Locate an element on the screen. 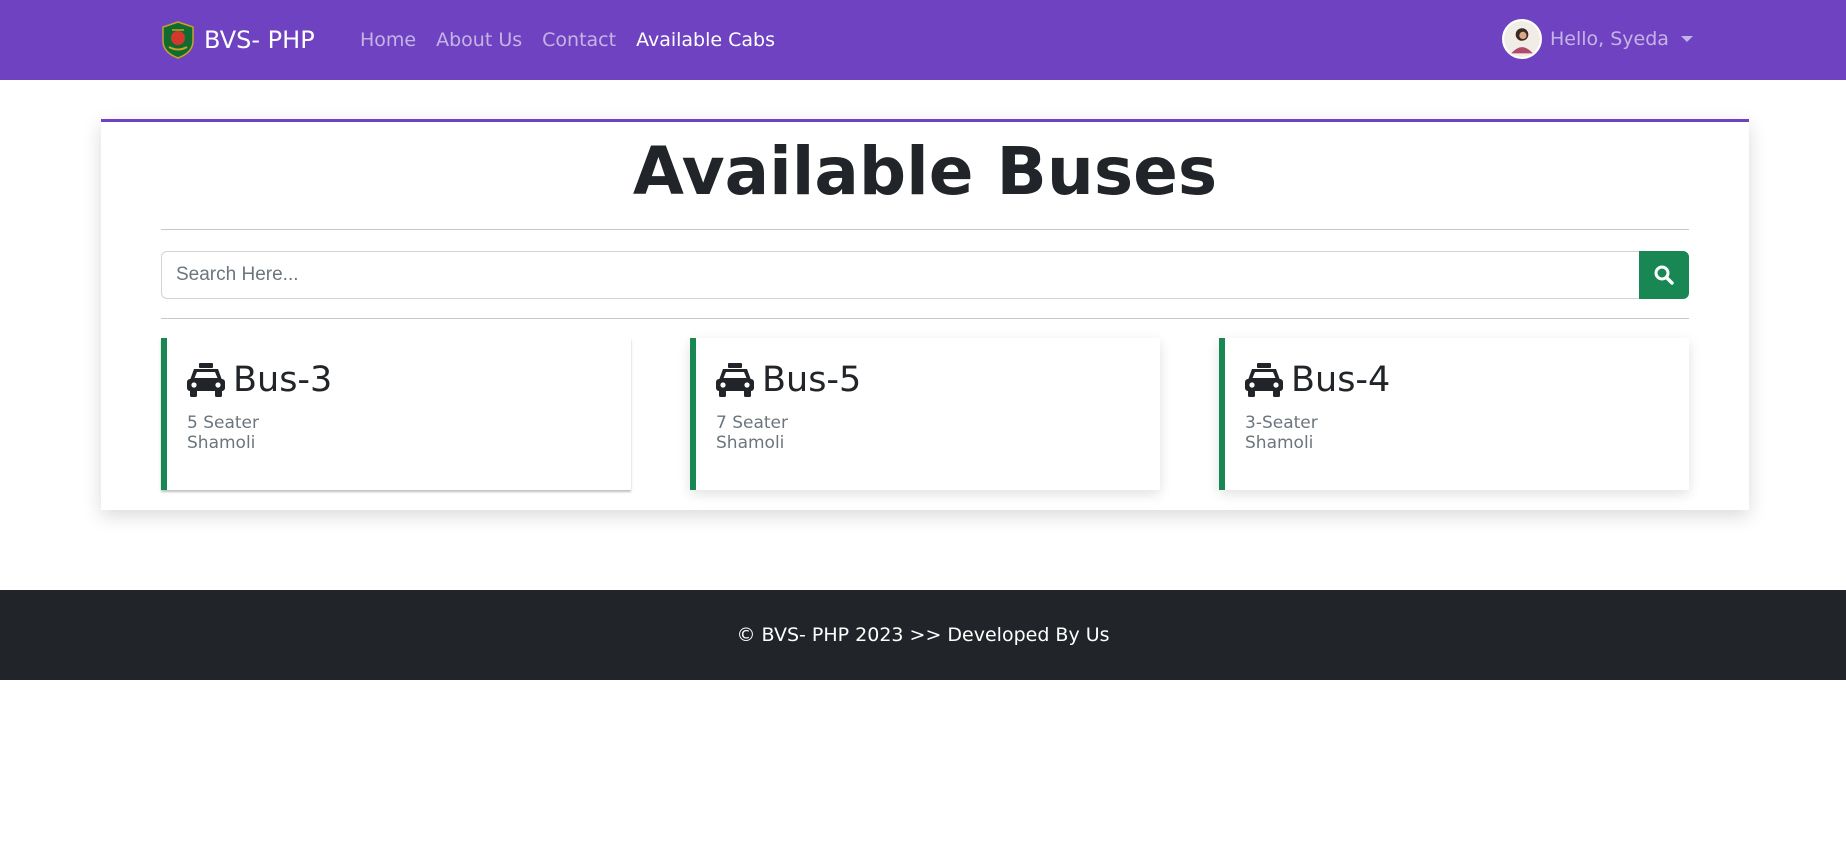 The width and height of the screenshot is (1846, 865). nav-links: Home About Us Contact Available Cabs is located at coordinates (577, 40).